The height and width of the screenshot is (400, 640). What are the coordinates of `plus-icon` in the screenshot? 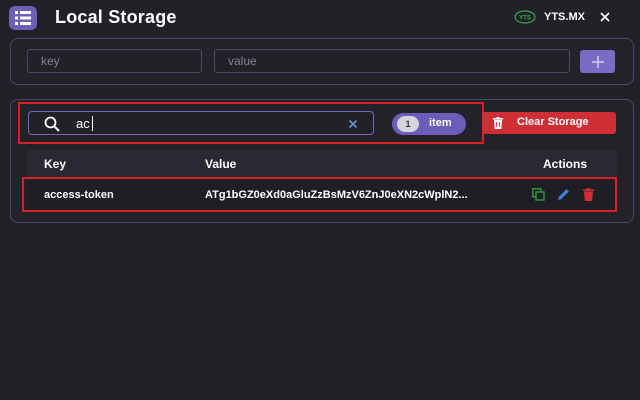 It's located at (597, 61).